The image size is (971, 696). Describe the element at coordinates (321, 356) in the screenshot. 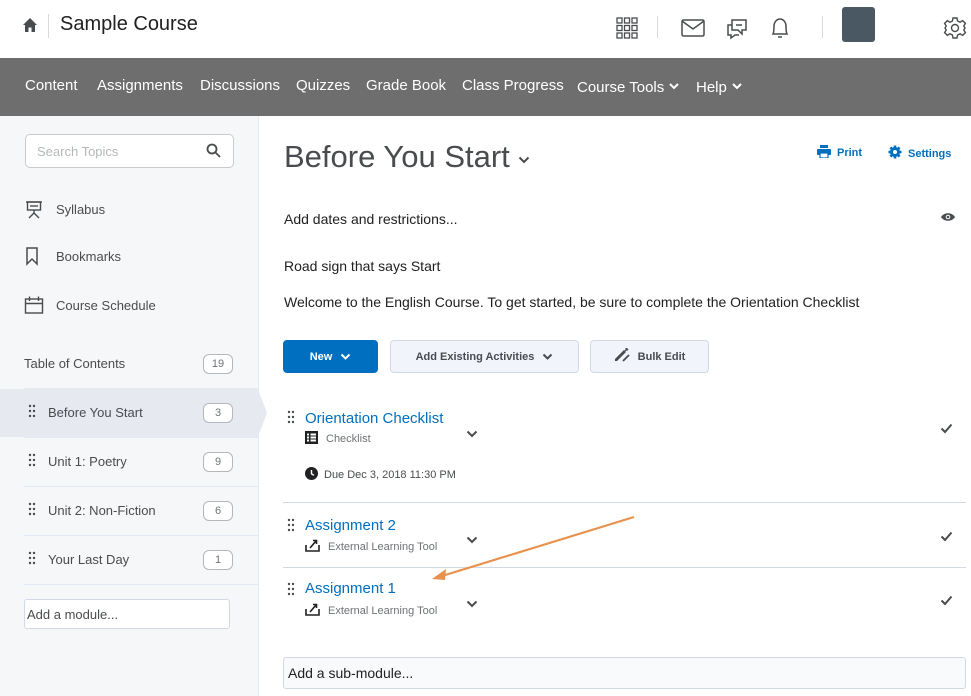

I see `new-button-label: New` at that location.